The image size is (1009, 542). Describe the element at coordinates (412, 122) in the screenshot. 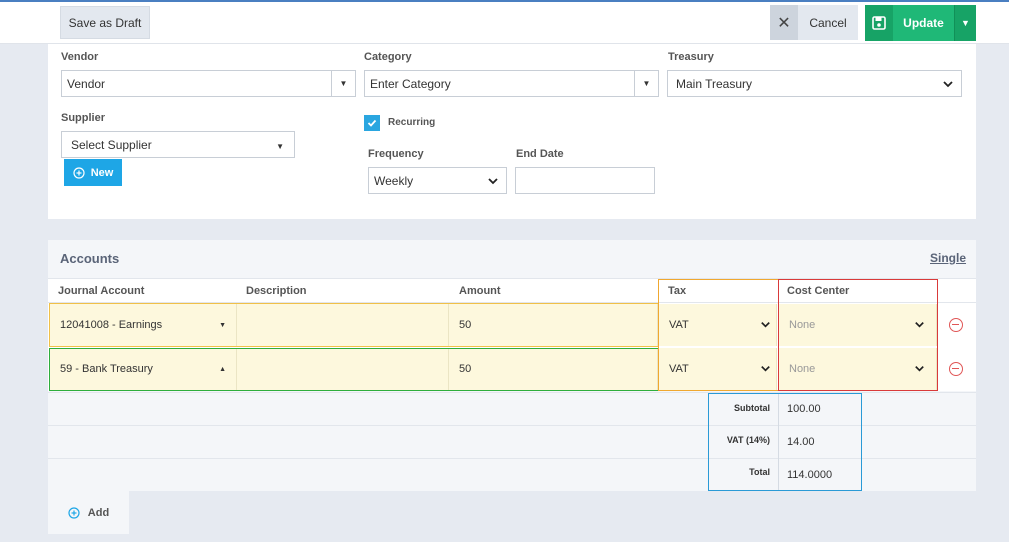

I see `recurring-label: Recurring` at that location.